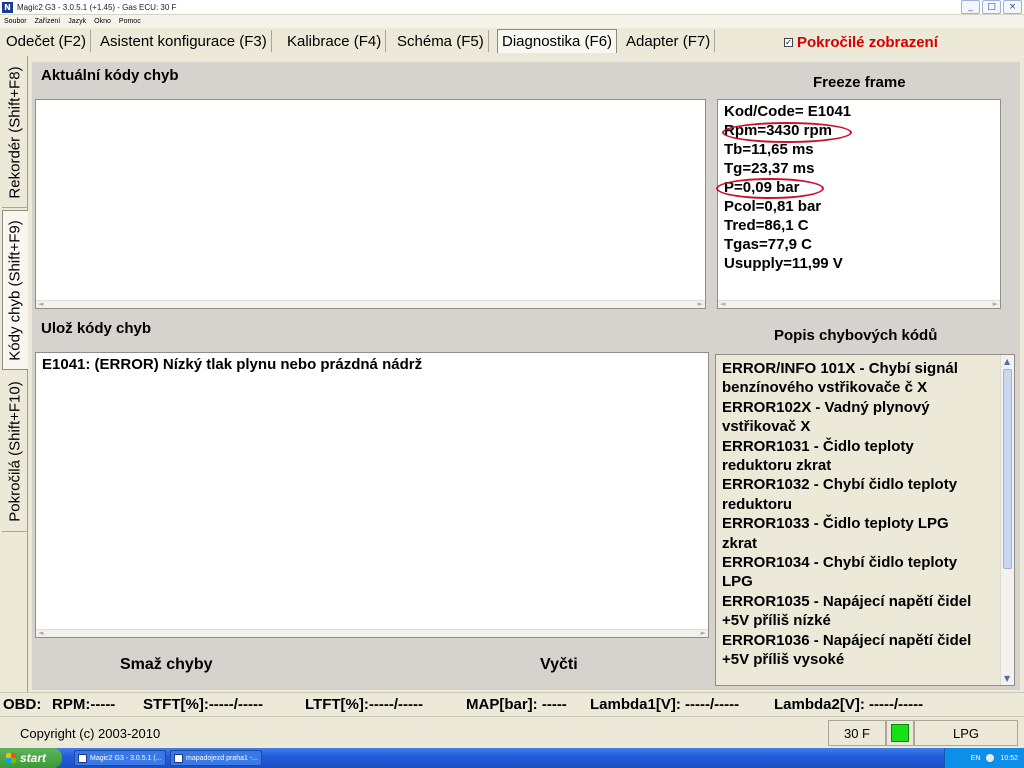 Image resolution: width=1024 pixels, height=768 pixels. I want to click on obd-lambda1: Lambda1[V]: -----/-----, so click(665, 704).